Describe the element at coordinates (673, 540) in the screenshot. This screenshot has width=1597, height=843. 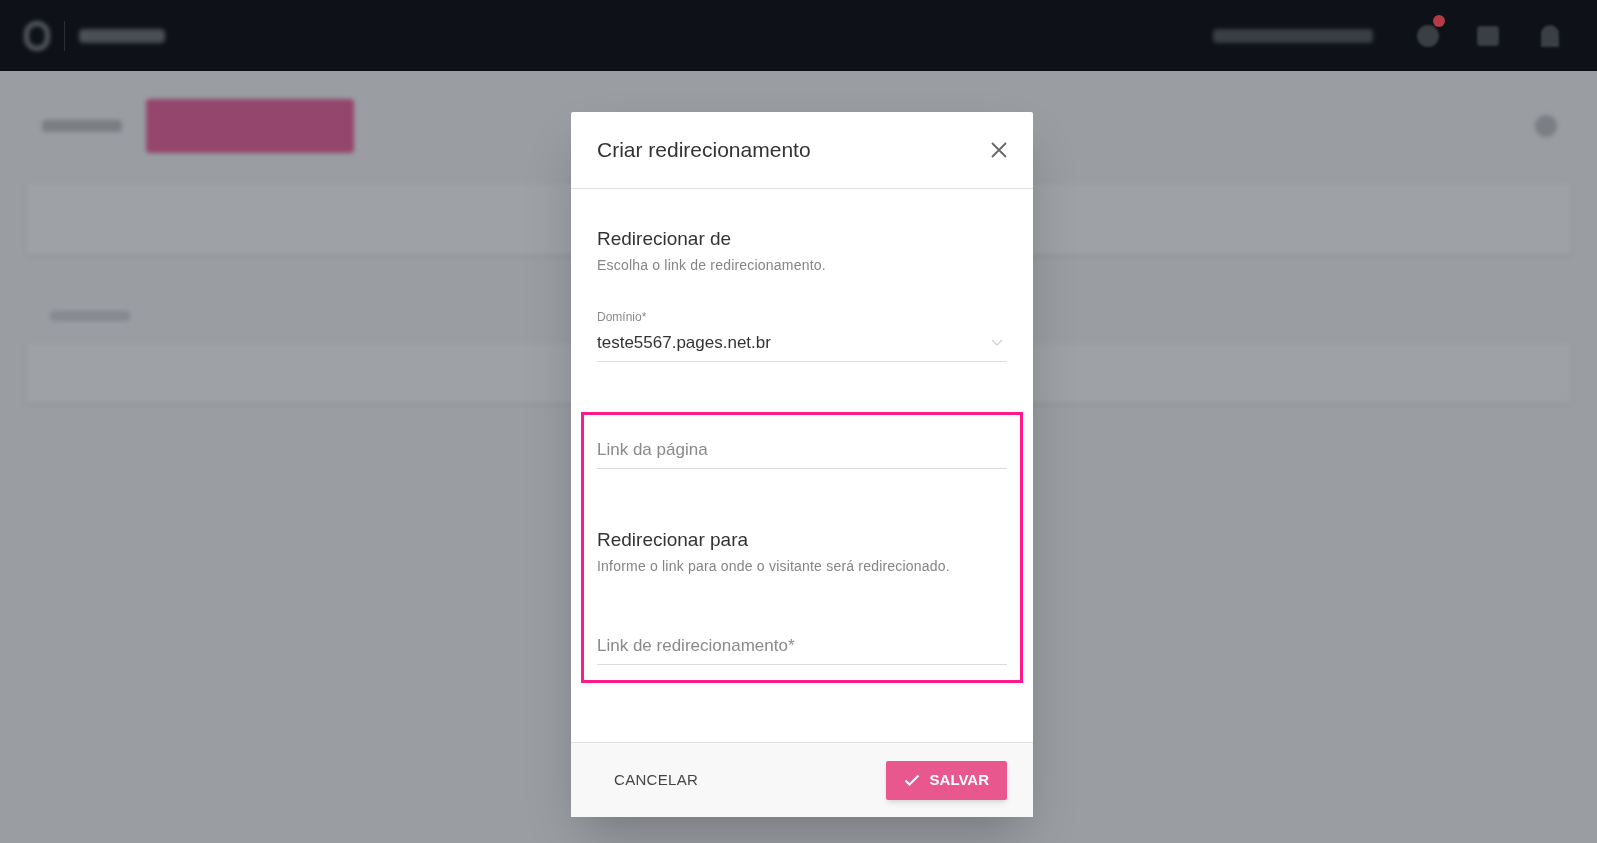
I see `section-heading: Redirecionar para` at that location.